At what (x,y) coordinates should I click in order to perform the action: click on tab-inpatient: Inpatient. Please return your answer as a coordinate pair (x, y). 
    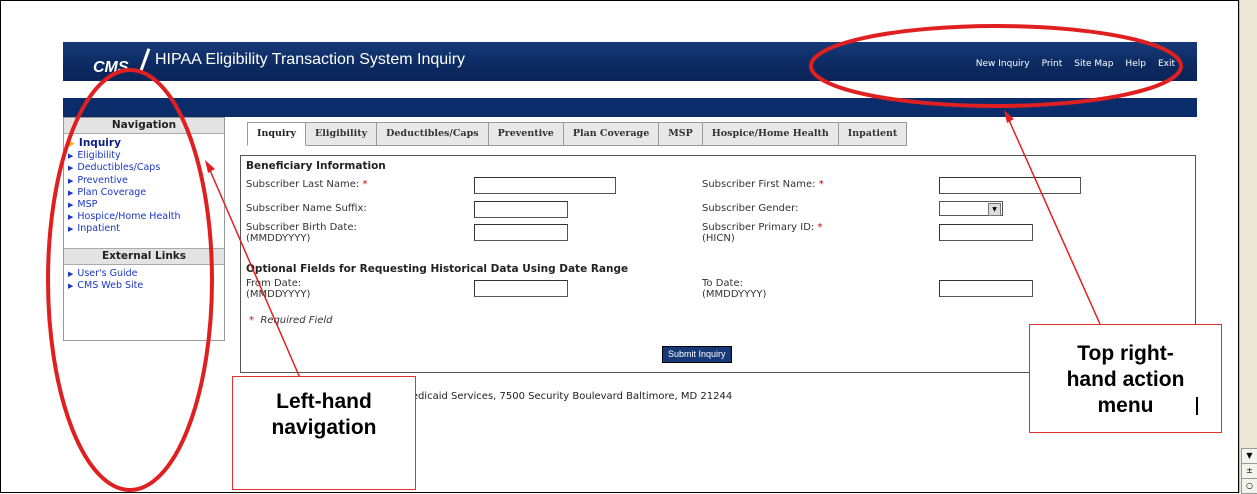
    Looking at the image, I should click on (873, 134).